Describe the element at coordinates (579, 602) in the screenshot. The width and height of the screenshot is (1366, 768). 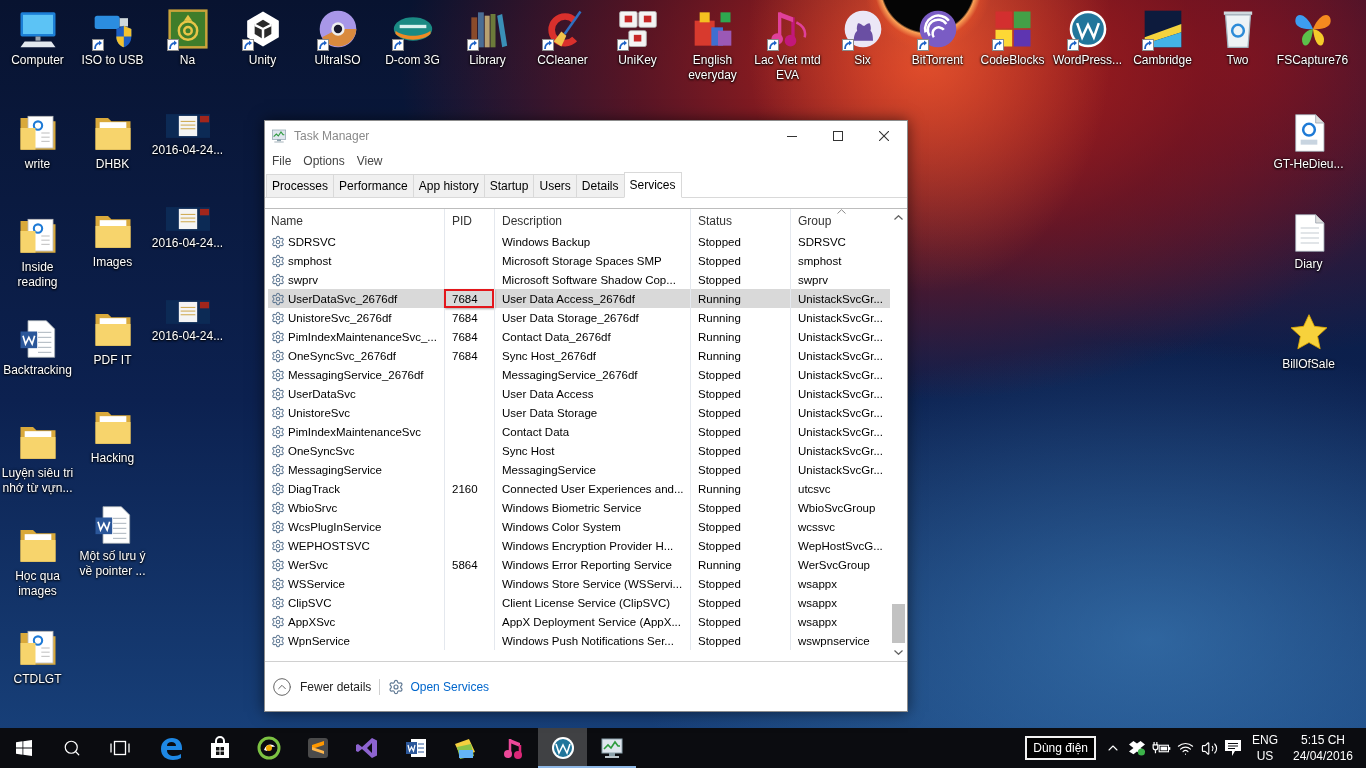
I see `table-row: ClipSVC Client License Service (ClipSVC) Stopped wsappx` at that location.